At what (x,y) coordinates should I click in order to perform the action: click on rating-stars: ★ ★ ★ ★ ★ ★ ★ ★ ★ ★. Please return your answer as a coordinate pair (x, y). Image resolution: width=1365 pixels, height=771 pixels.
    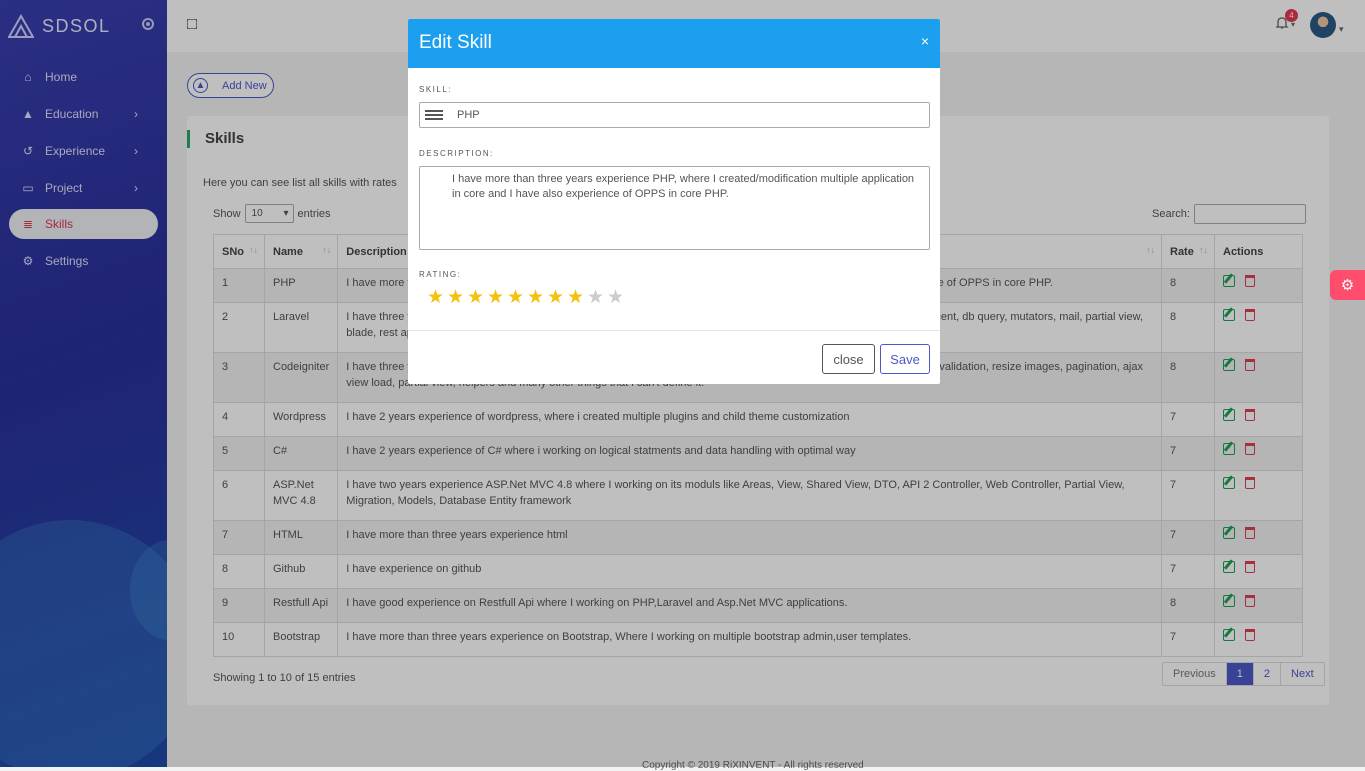
    Looking at the image, I should click on (526, 298).